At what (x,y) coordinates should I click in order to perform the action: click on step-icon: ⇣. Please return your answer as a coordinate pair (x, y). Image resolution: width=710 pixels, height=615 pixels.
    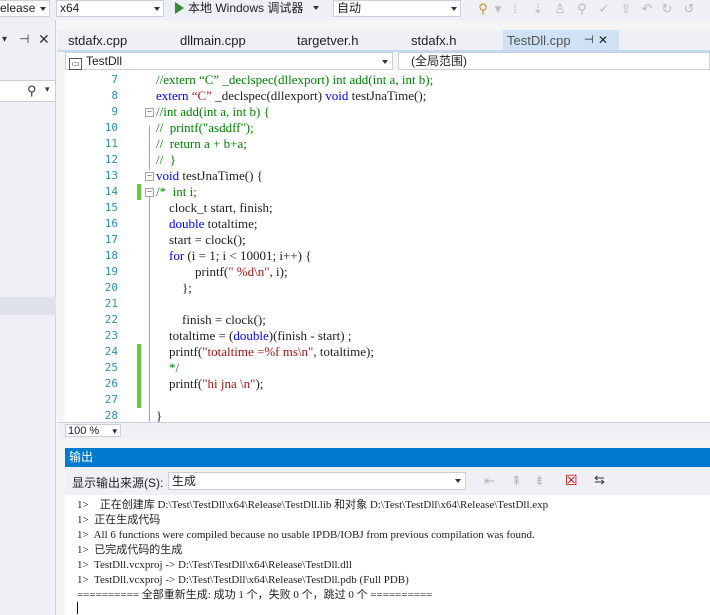
    Looking at the image, I should click on (538, 8).